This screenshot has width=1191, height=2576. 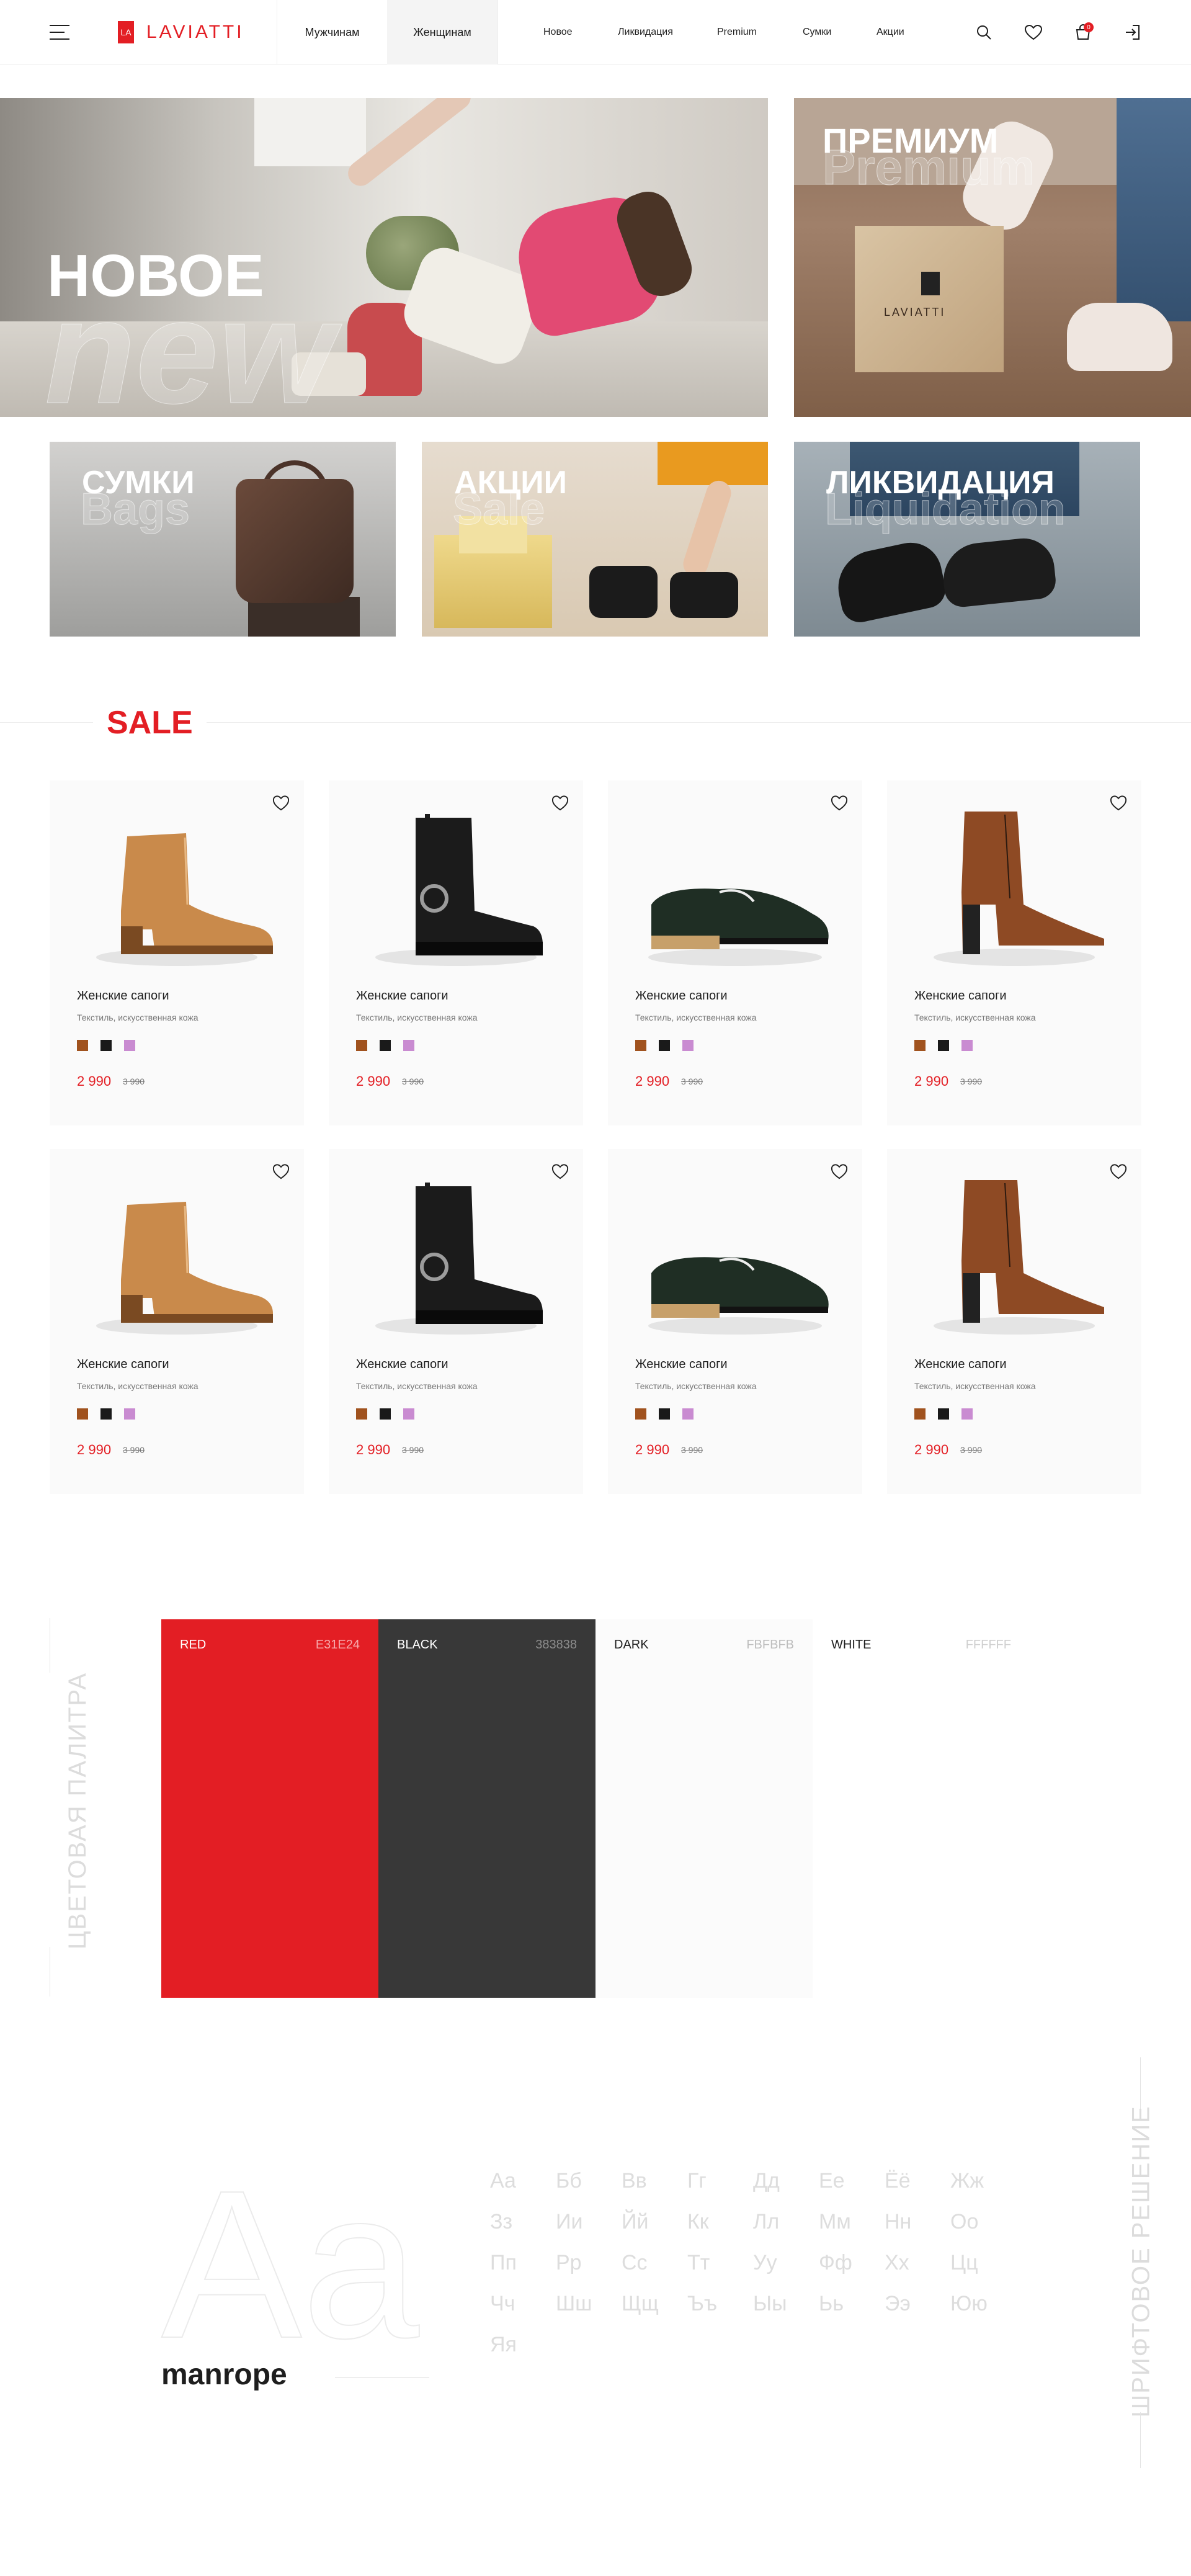 What do you see at coordinates (1034, 32) in the screenshot?
I see `heart-icon` at bounding box center [1034, 32].